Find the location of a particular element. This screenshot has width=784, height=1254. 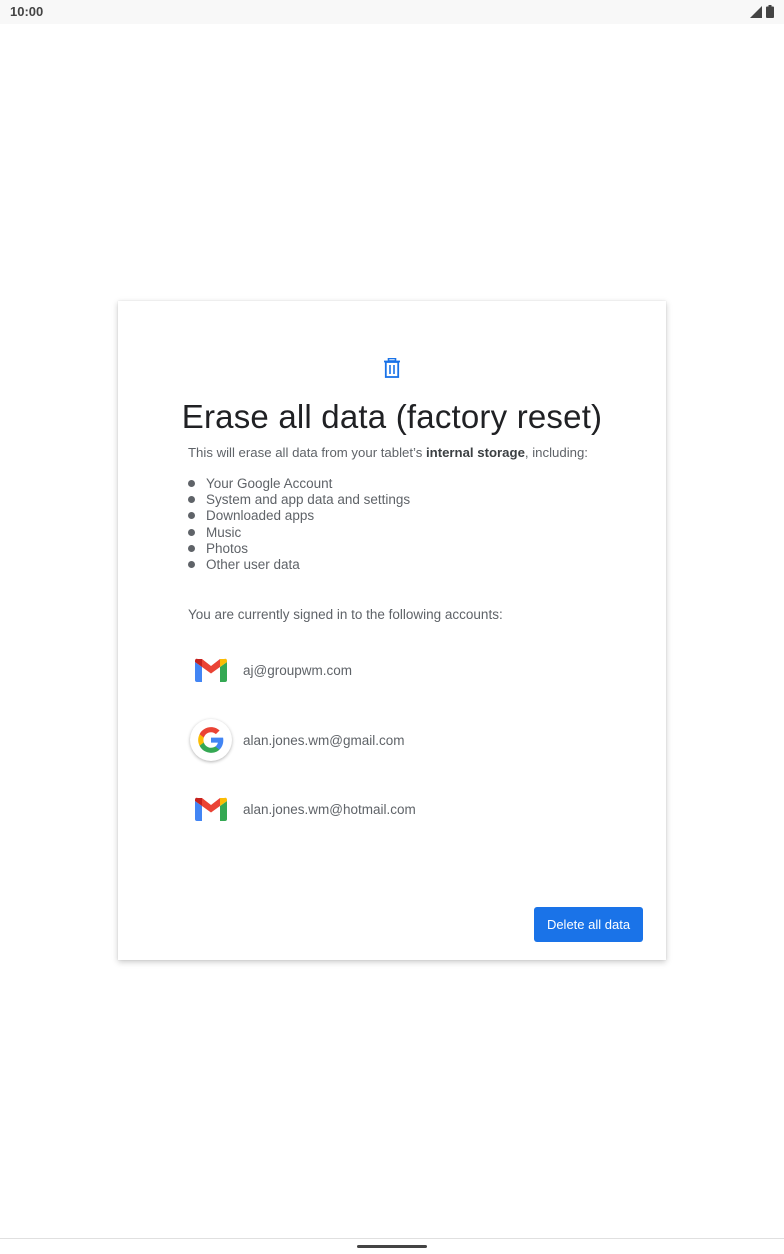

list-item: Other user data is located at coordinates (299, 565).